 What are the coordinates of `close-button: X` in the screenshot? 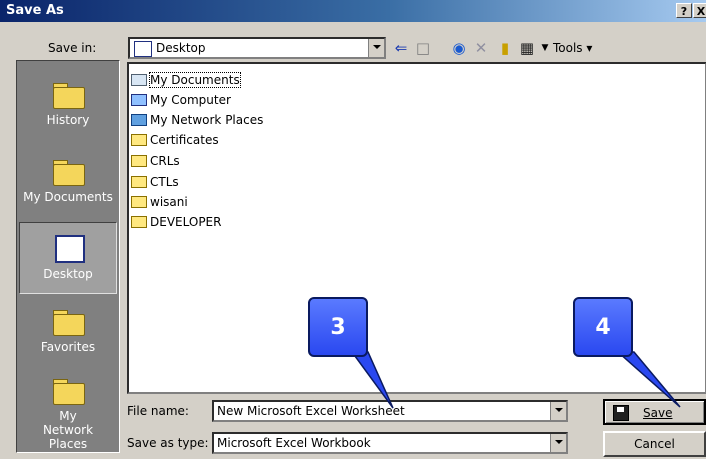 It's located at (699, 10).